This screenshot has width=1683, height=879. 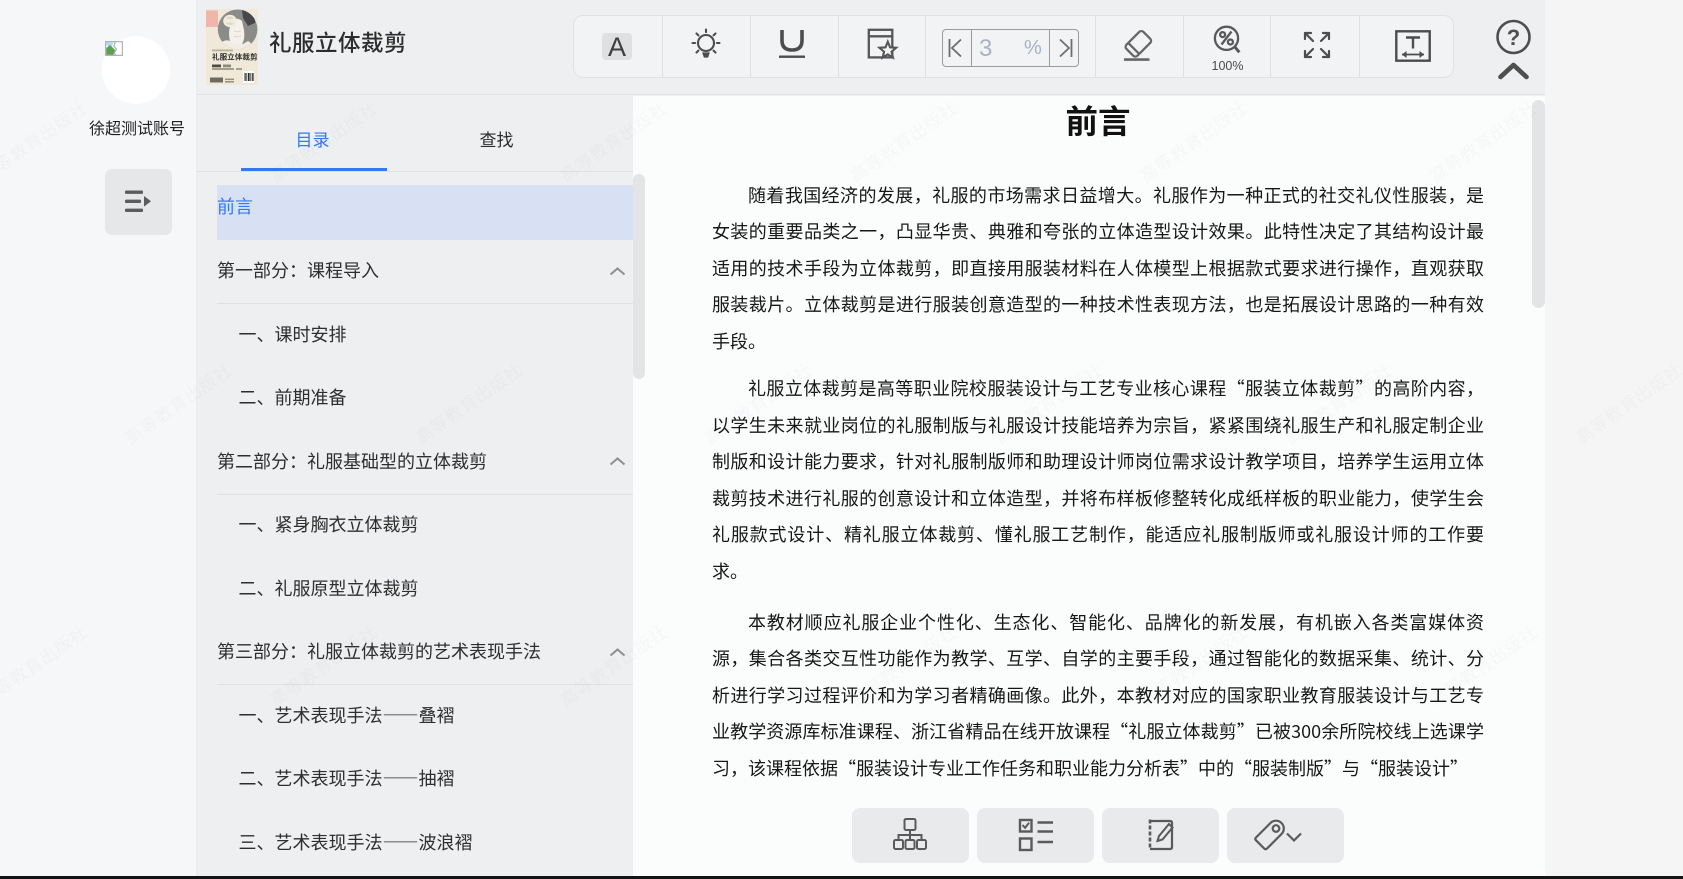 I want to click on svg-text: 礼服立体裁剪, so click(x=235, y=57).